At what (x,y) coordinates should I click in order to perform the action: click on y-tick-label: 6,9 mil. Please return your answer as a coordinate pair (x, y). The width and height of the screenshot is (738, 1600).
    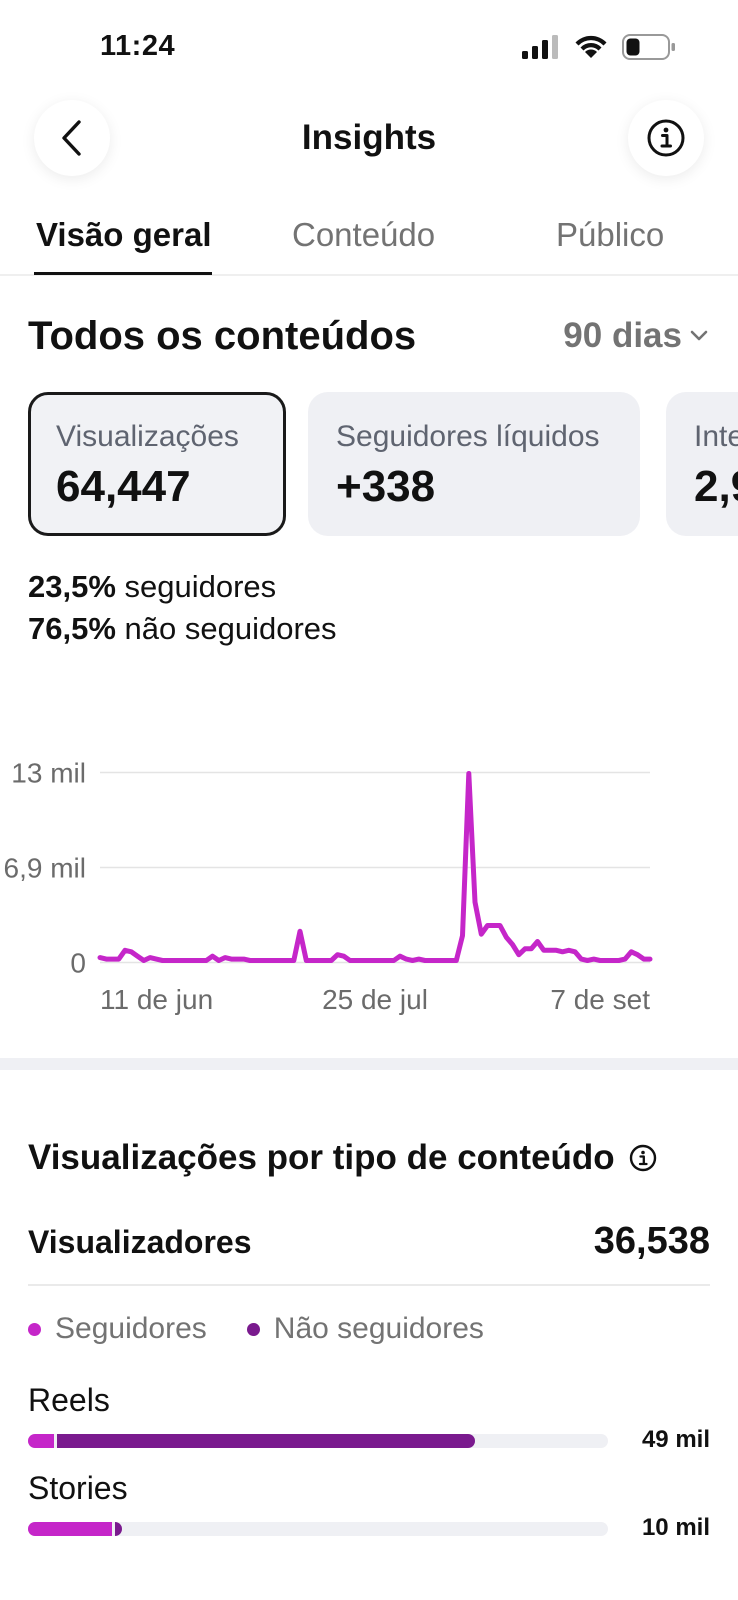
    Looking at the image, I should click on (45, 868).